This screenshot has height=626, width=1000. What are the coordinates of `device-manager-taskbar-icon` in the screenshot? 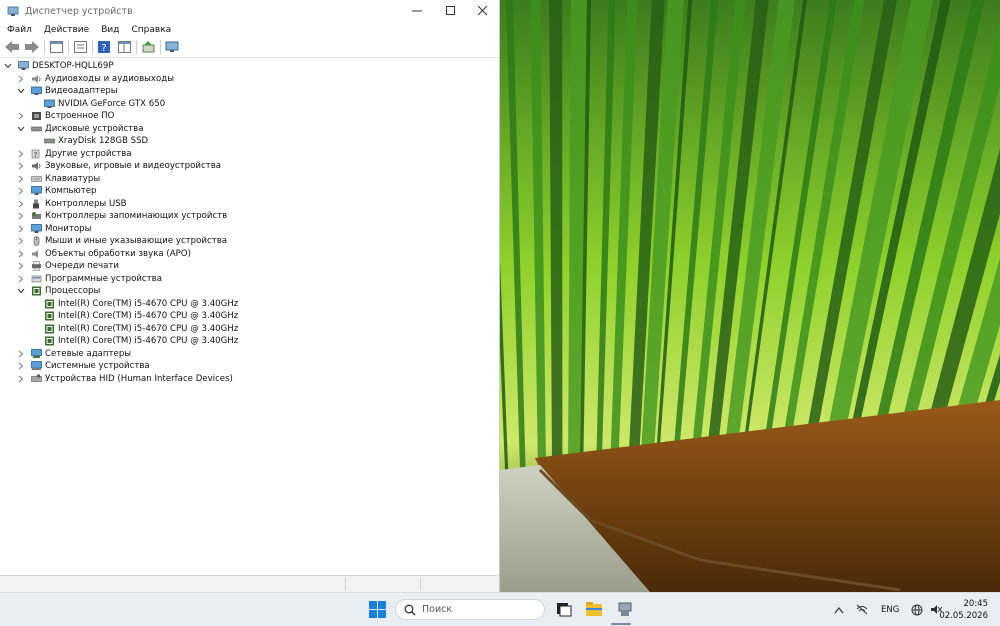 It's located at (625, 609).